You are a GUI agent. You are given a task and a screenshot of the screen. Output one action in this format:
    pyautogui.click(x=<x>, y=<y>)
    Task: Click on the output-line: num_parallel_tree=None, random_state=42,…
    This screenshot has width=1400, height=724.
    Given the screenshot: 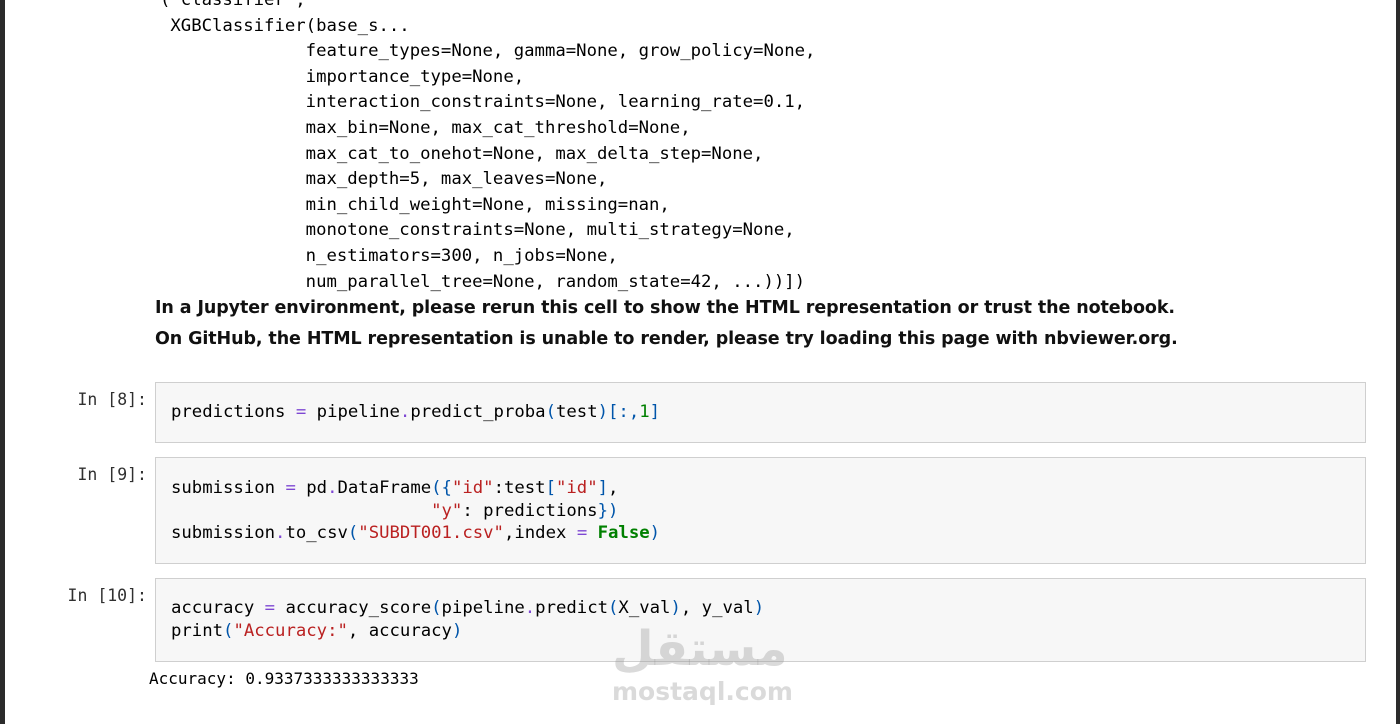 What is the action you would take?
    pyautogui.click(x=483, y=281)
    